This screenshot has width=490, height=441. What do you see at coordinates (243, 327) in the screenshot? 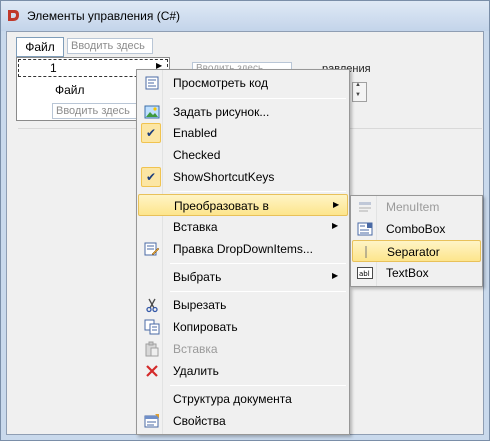
I see `menu-item-copy: Копировать` at bounding box center [243, 327].